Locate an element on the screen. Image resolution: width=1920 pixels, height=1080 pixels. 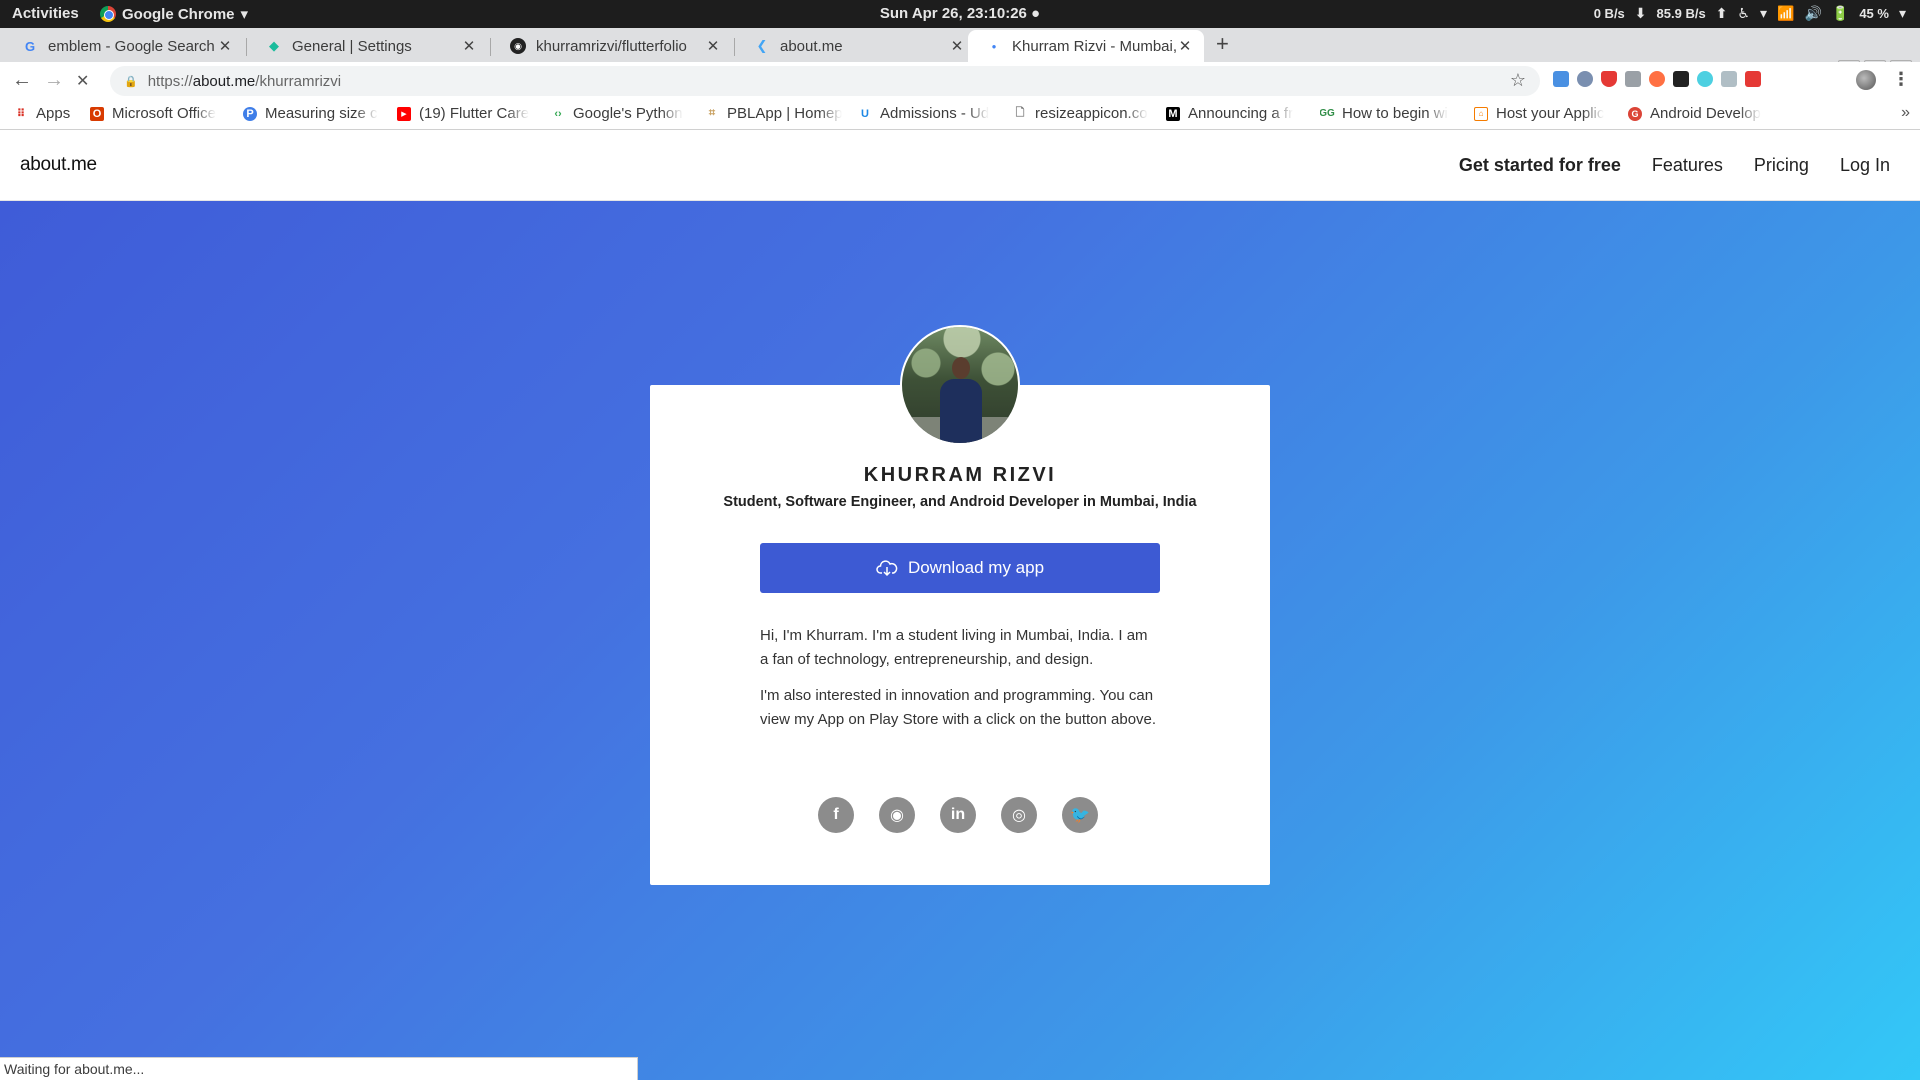
system-tray: 0 B/s ⬇ 85.9 B/s ⬆ ♿ ▾ 📶 🔊 🔋 45 % ▾ is located at coordinates (1750, 13).